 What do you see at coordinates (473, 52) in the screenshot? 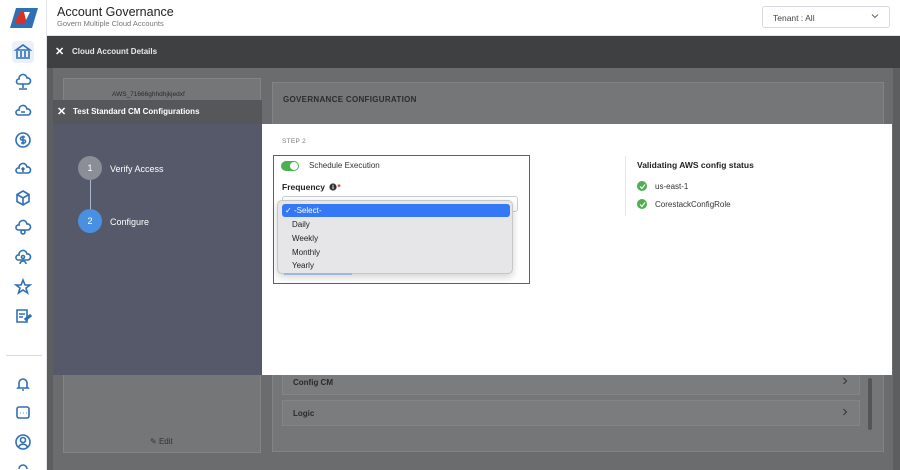
I see `drawer-header` at bounding box center [473, 52].